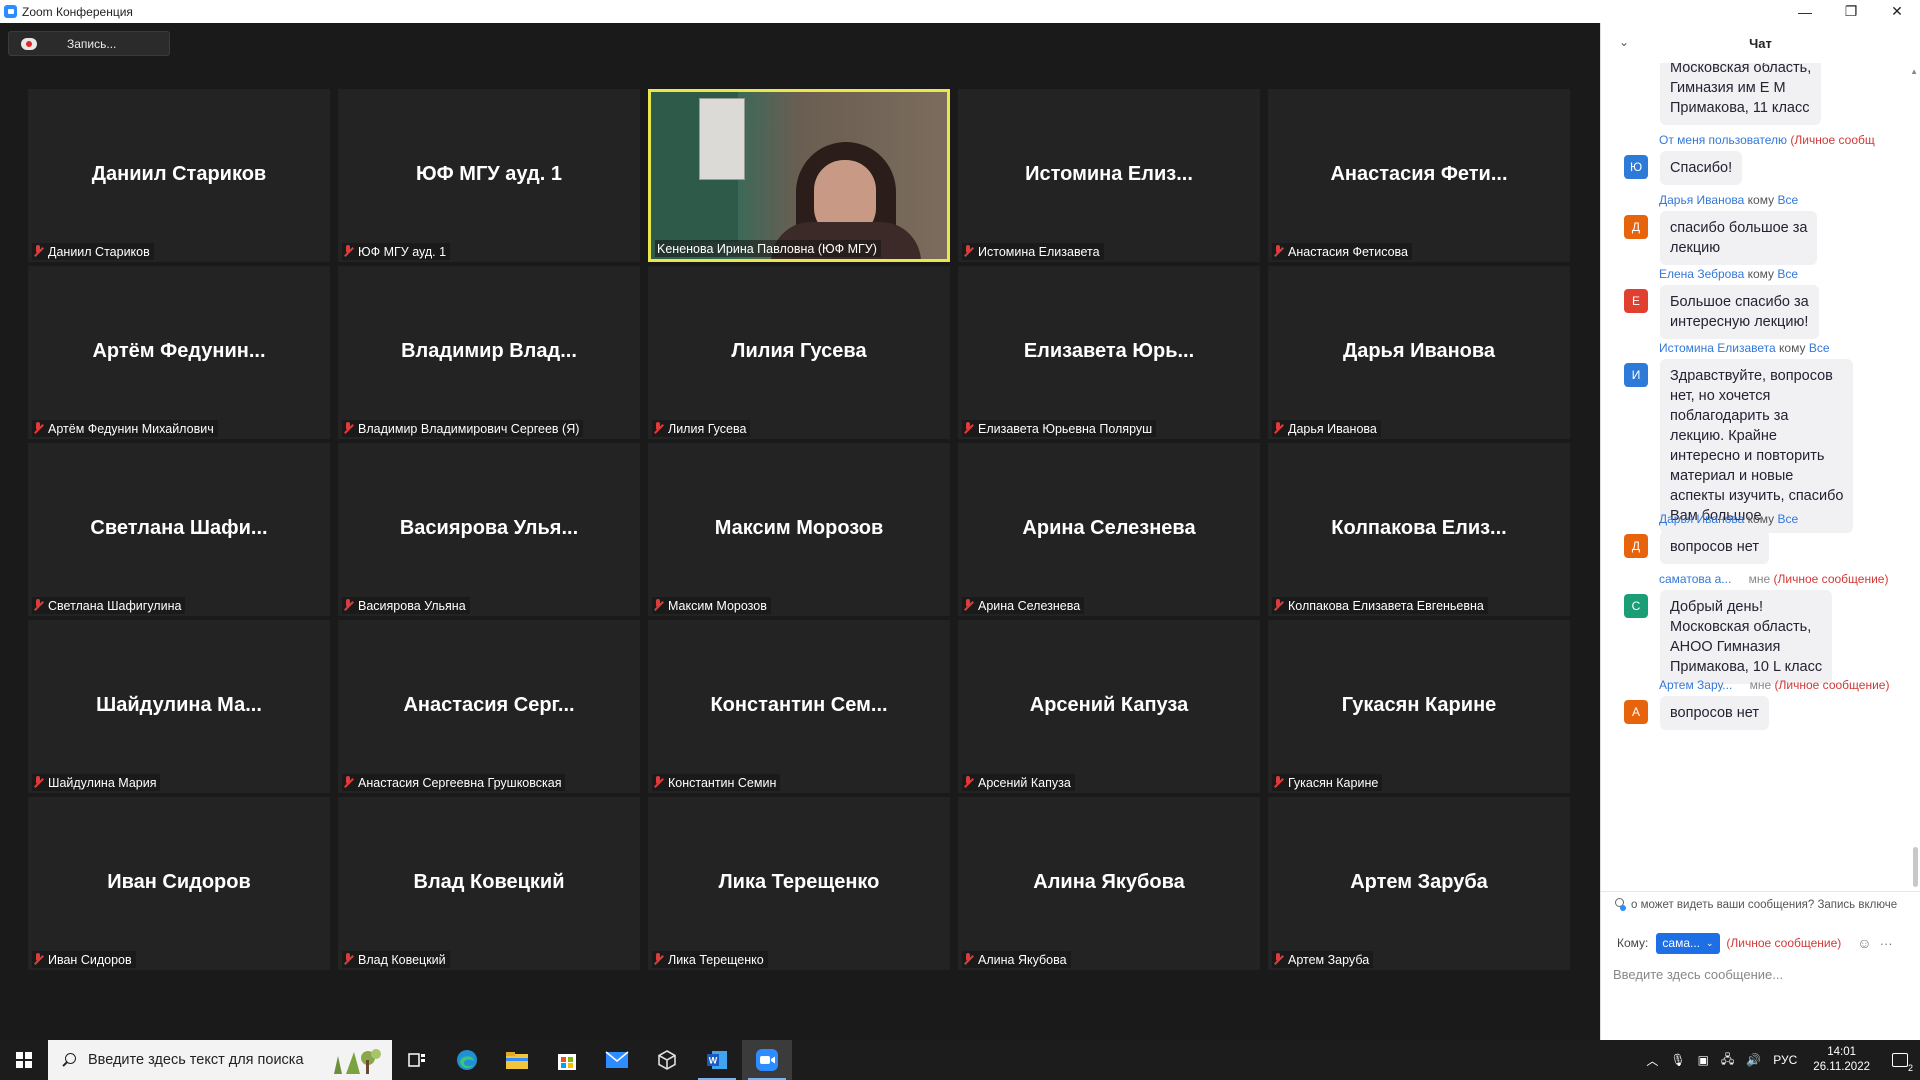 This screenshot has height=1080, width=1920. I want to click on chat-scrollbar: ▲, so click(1914, 487).